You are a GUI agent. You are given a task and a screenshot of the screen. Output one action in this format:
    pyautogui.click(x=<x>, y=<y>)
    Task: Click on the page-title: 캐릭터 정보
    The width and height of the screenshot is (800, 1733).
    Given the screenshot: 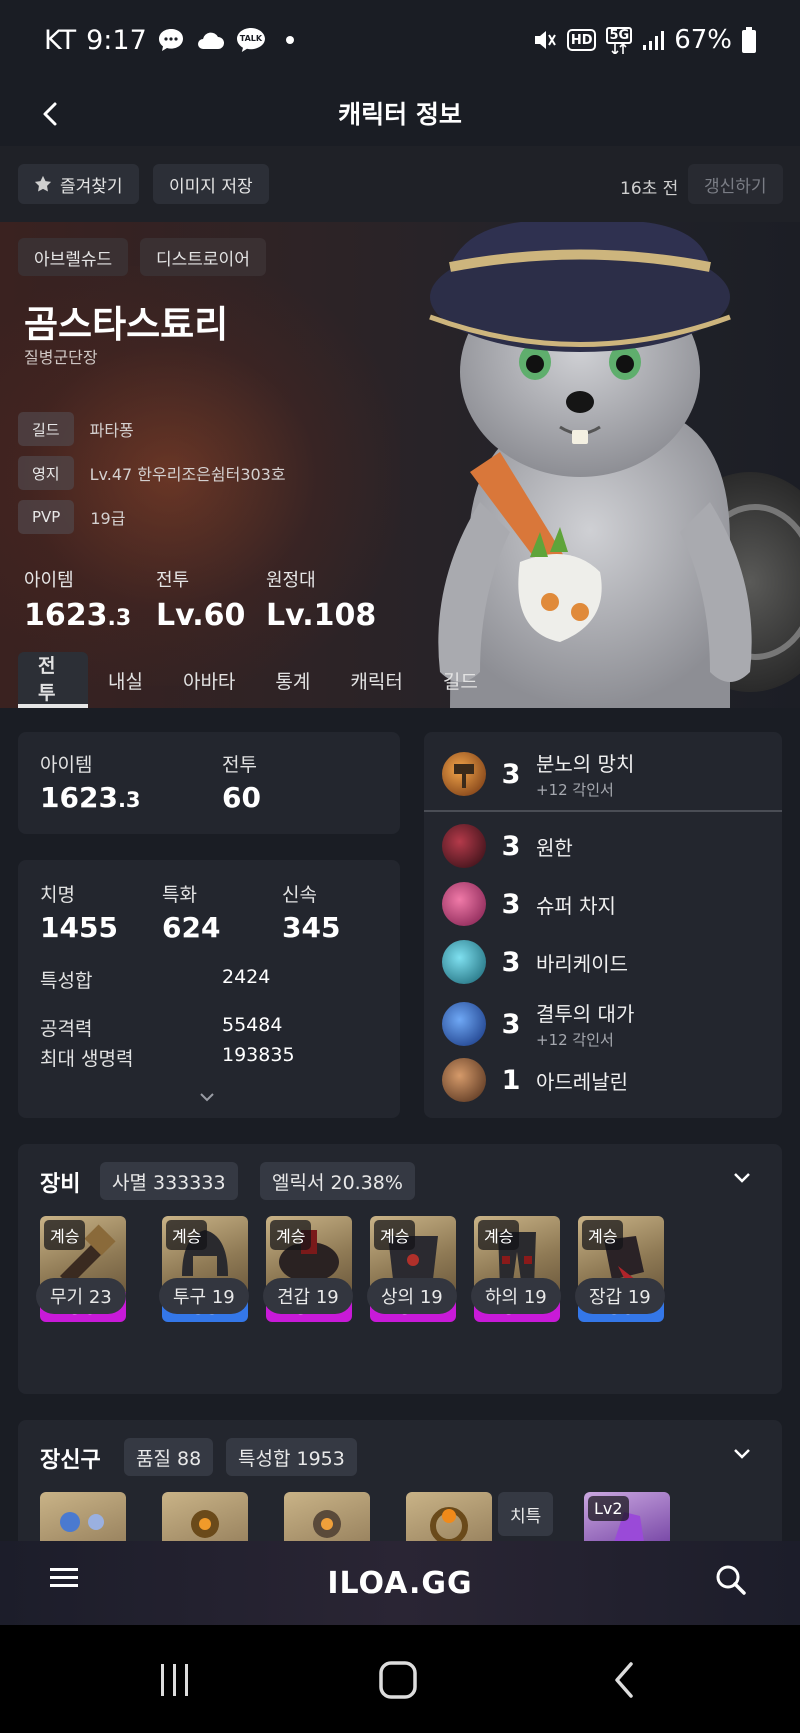 What is the action you would take?
    pyautogui.click(x=400, y=114)
    